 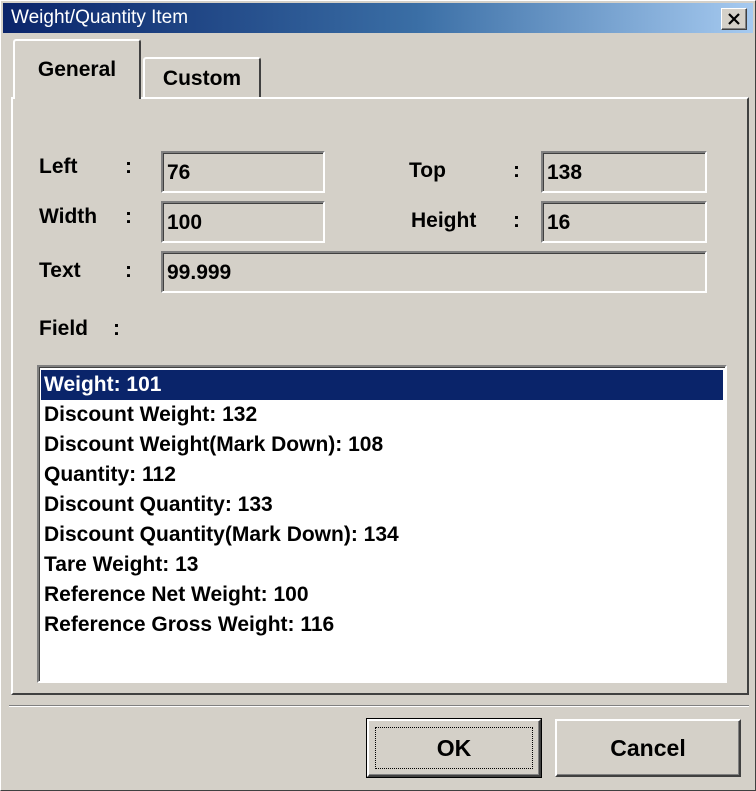 I want to click on tab-custom-label: Custom, so click(x=202, y=78).